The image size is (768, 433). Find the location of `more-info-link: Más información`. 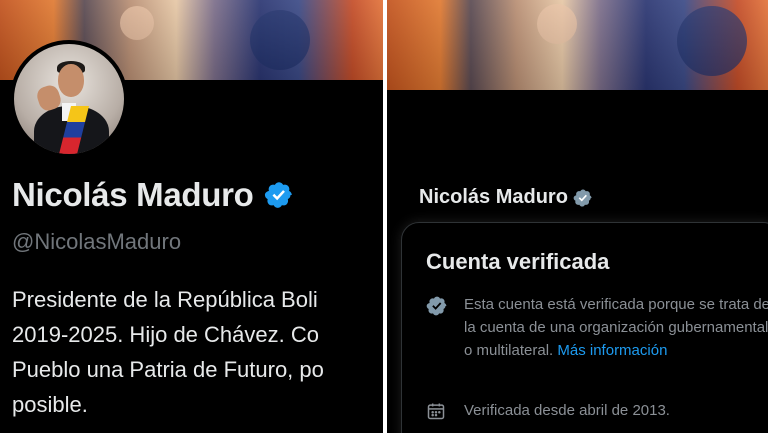

more-info-link: Más información is located at coordinates (612, 350).